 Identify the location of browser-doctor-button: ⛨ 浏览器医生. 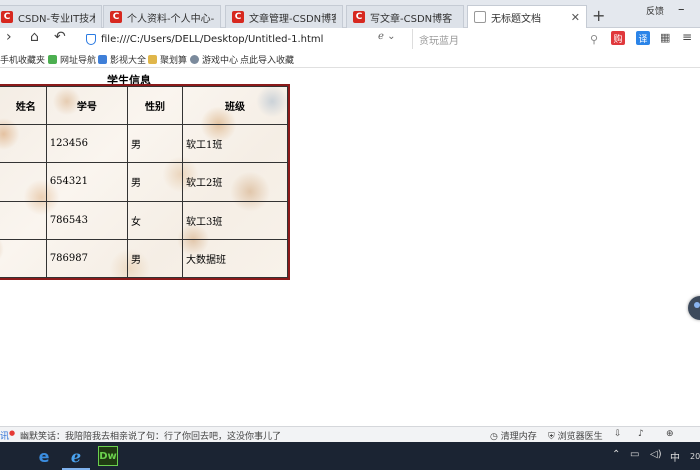
(575, 435).